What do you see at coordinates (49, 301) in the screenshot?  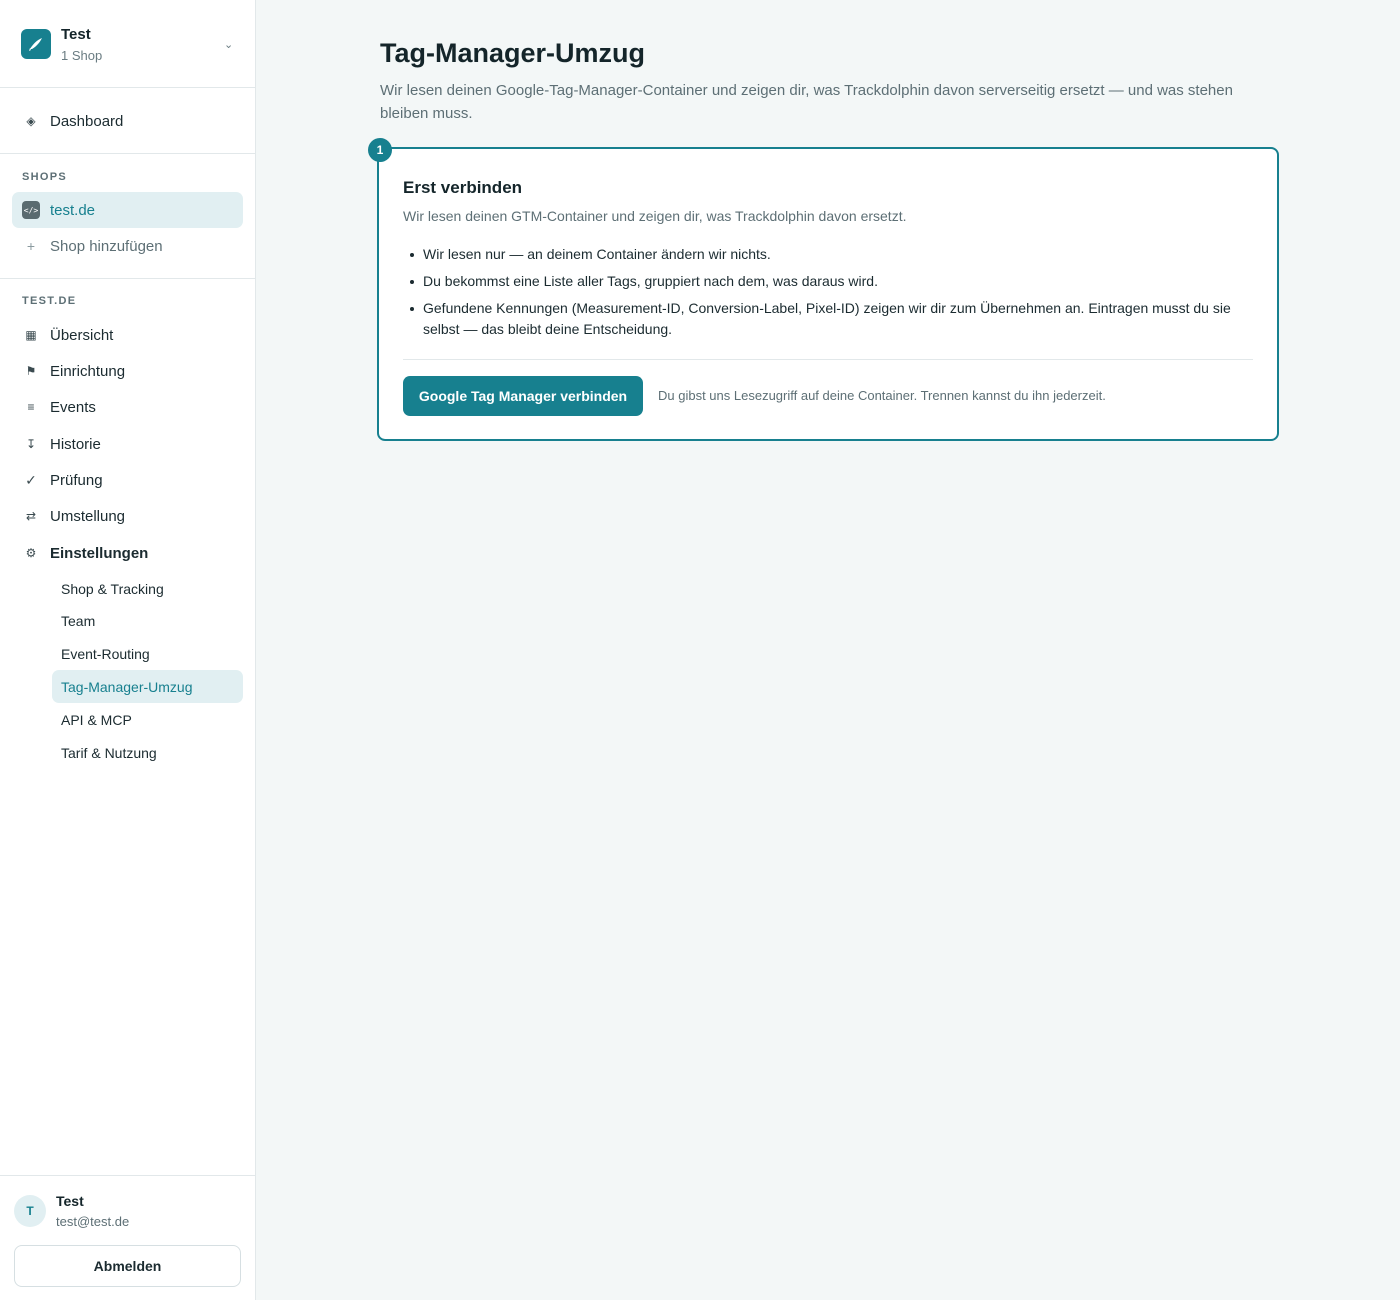 I see `shop-section-label: TEST.DE` at bounding box center [49, 301].